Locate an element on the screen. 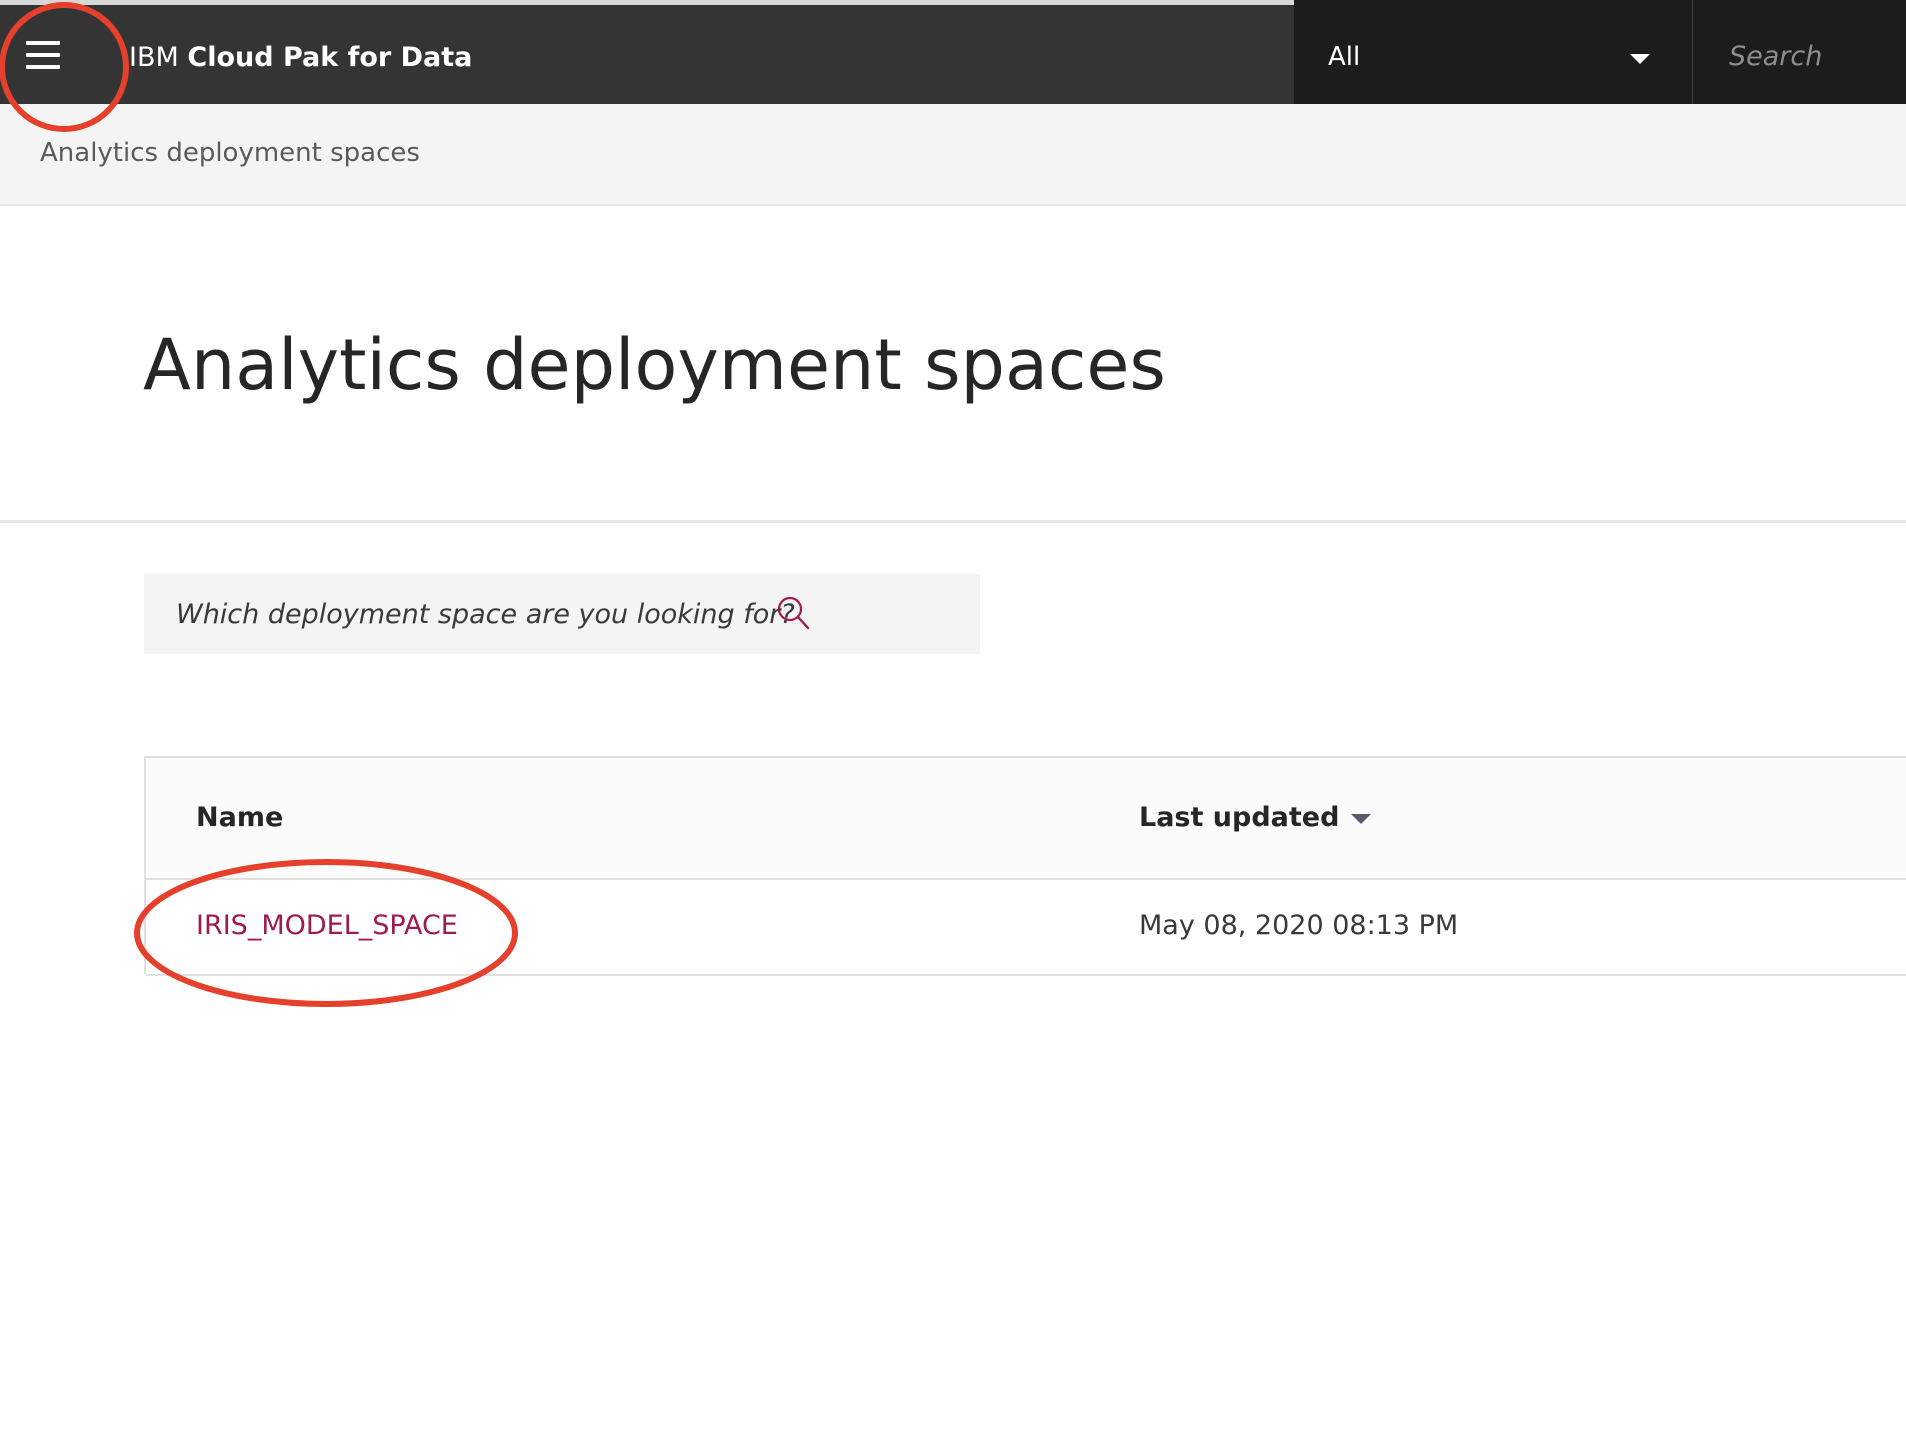 This screenshot has width=1906, height=1440. breadcrumb-bar: Analytics deployment spaces is located at coordinates (953, 155).